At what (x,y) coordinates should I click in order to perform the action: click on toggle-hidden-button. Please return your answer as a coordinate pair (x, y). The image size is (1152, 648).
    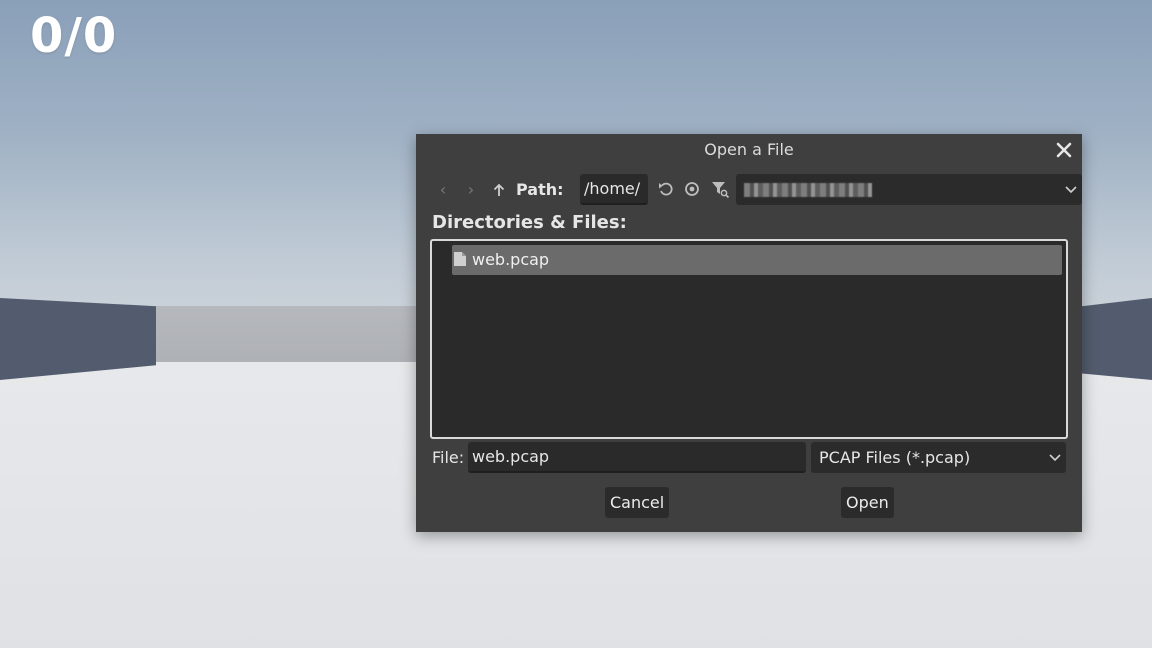
    Looking at the image, I should click on (692, 189).